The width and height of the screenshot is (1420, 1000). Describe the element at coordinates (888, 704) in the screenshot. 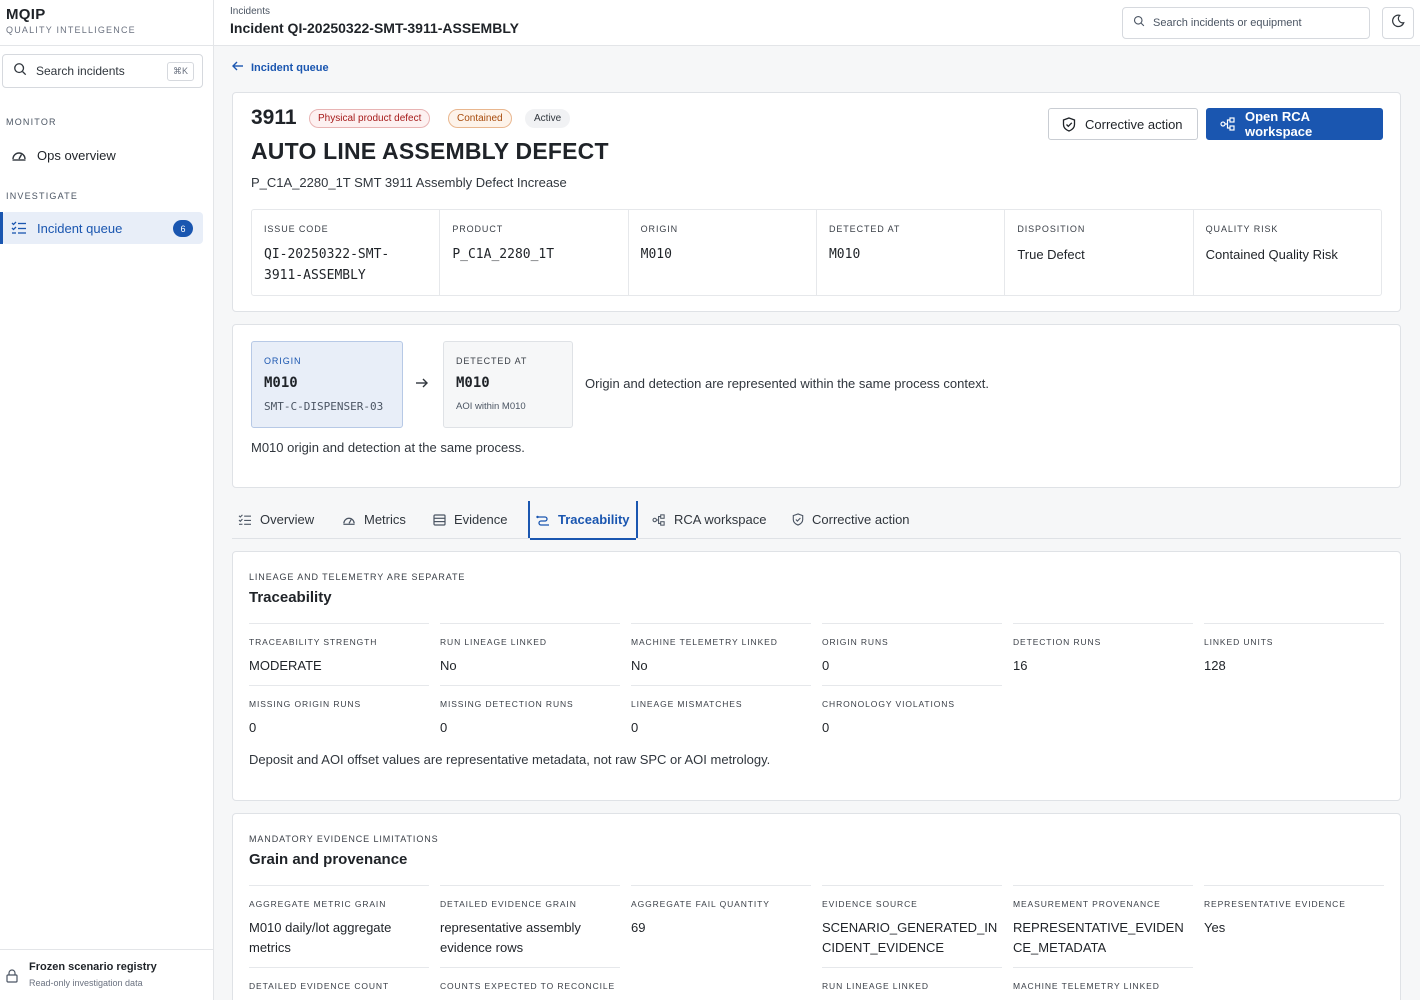

I see `field-label: CHRONOLOGY VIOLATIONS` at that location.